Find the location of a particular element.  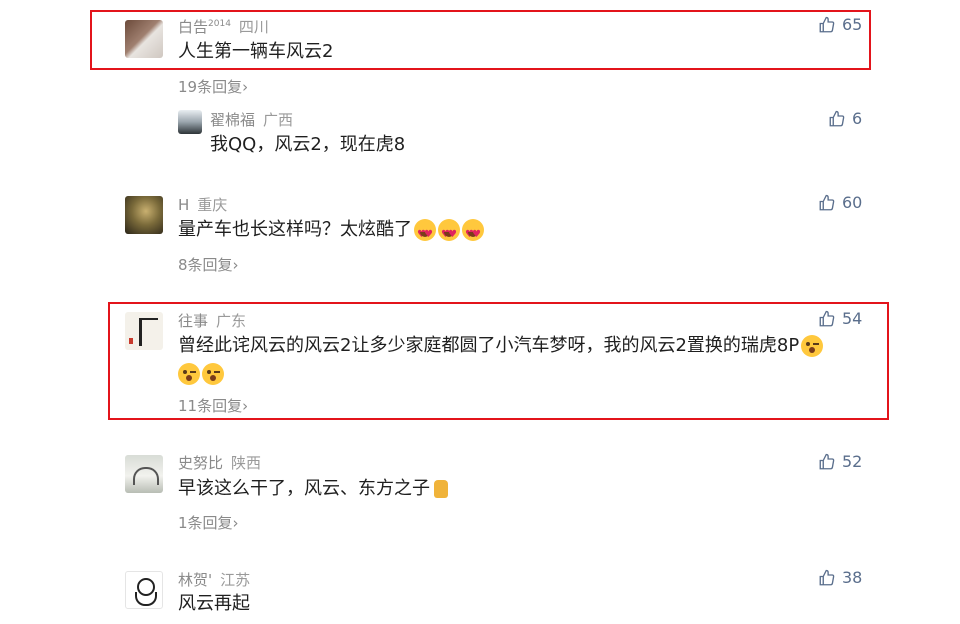

commenter-name: 林贺' is located at coordinates (195, 580).